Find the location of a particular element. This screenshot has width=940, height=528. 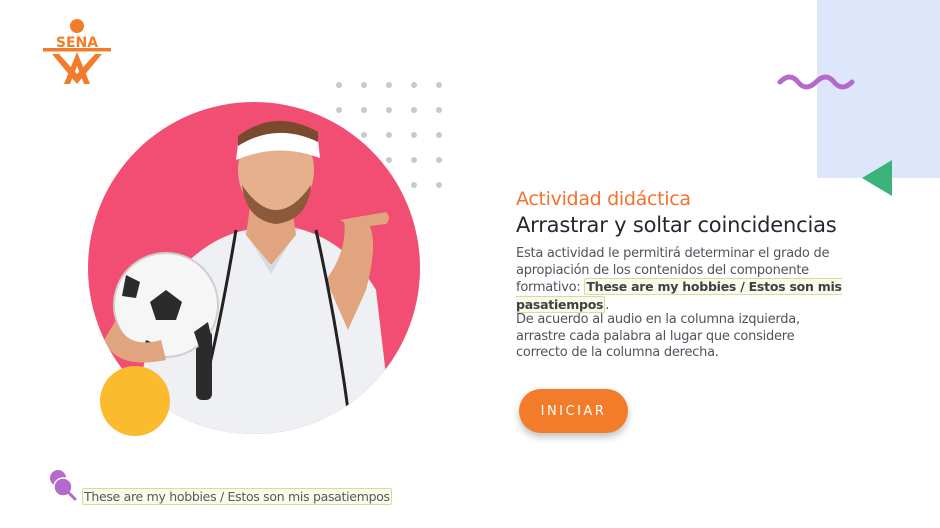

decorative-yellow-circle is located at coordinates (135, 401).